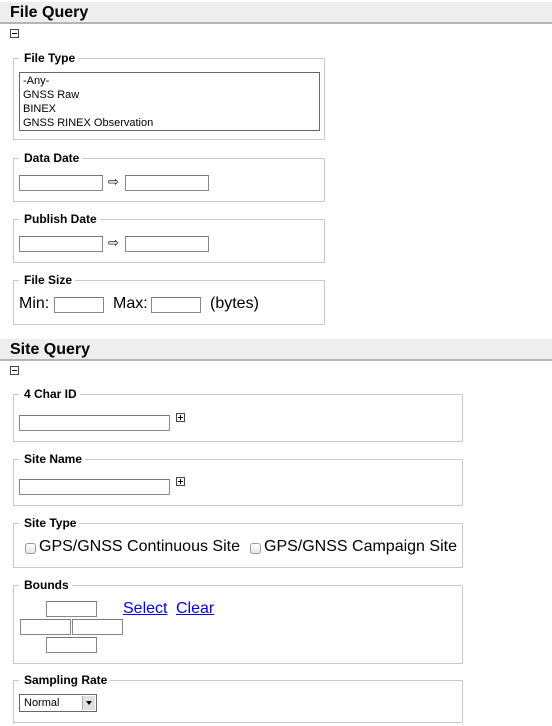 The image size is (552, 726). I want to click on sampling-rate-value: Normal, so click(42, 703).